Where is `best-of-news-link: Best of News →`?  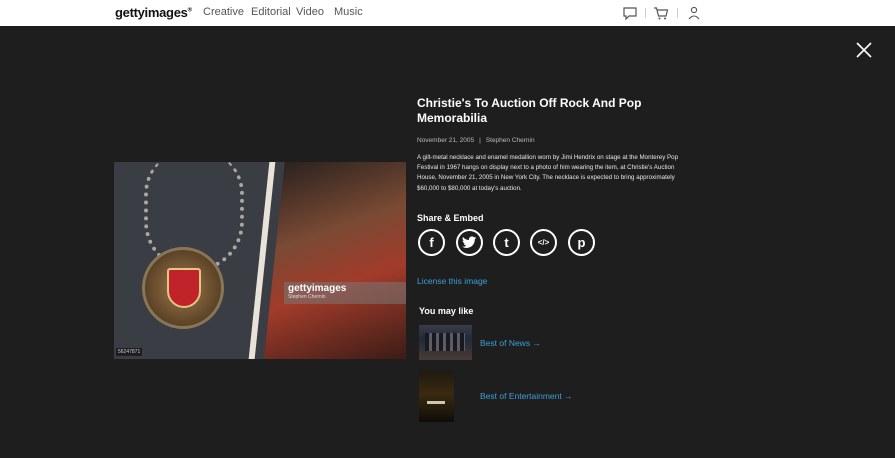 best-of-news-link: Best of News → is located at coordinates (510, 343).